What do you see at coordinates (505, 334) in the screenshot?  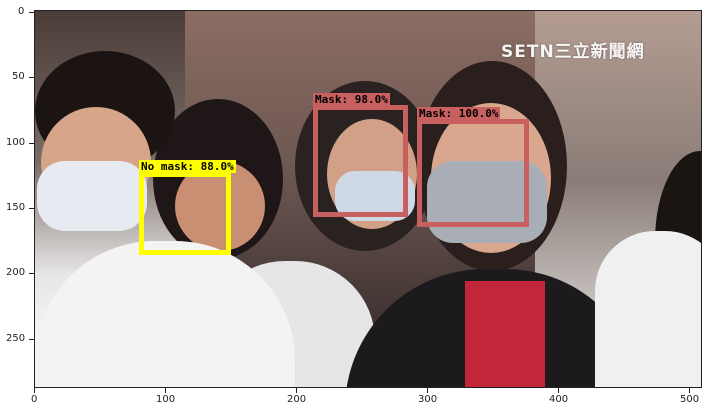 I see `person-mask100-shirt` at bounding box center [505, 334].